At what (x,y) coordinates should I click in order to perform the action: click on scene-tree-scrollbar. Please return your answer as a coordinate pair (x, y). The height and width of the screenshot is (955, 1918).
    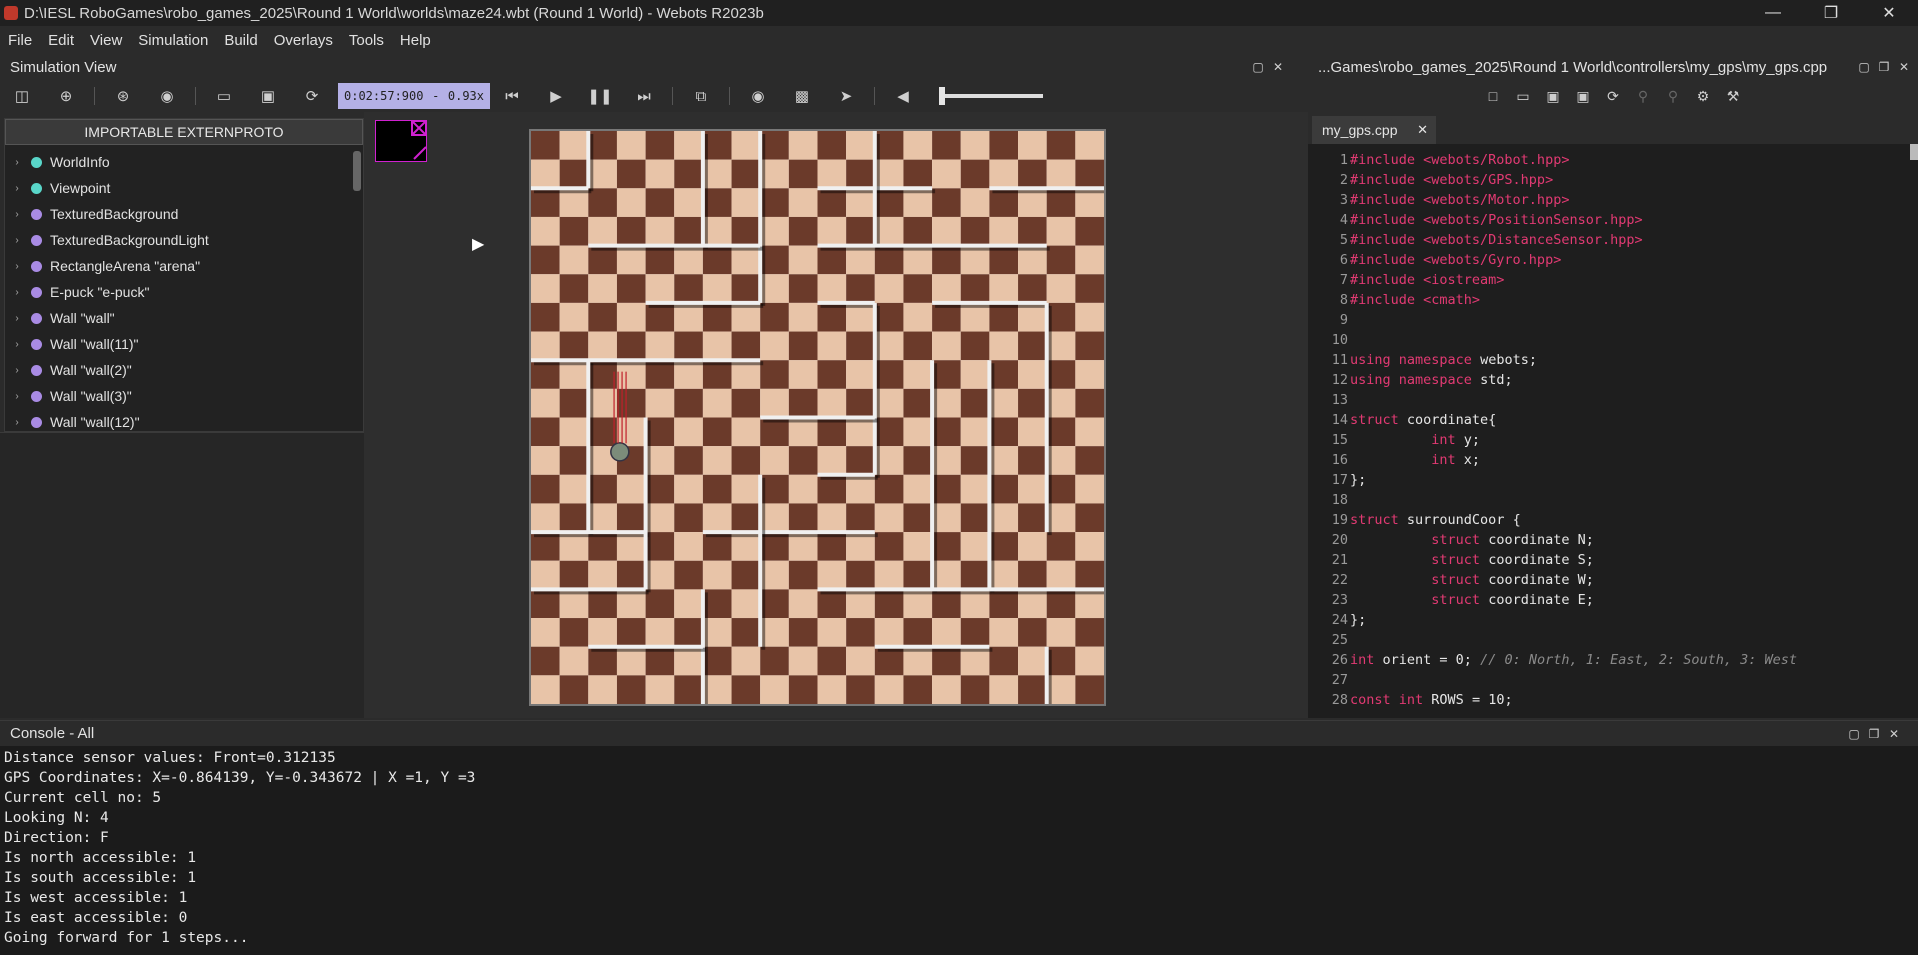
    Looking at the image, I should click on (357, 171).